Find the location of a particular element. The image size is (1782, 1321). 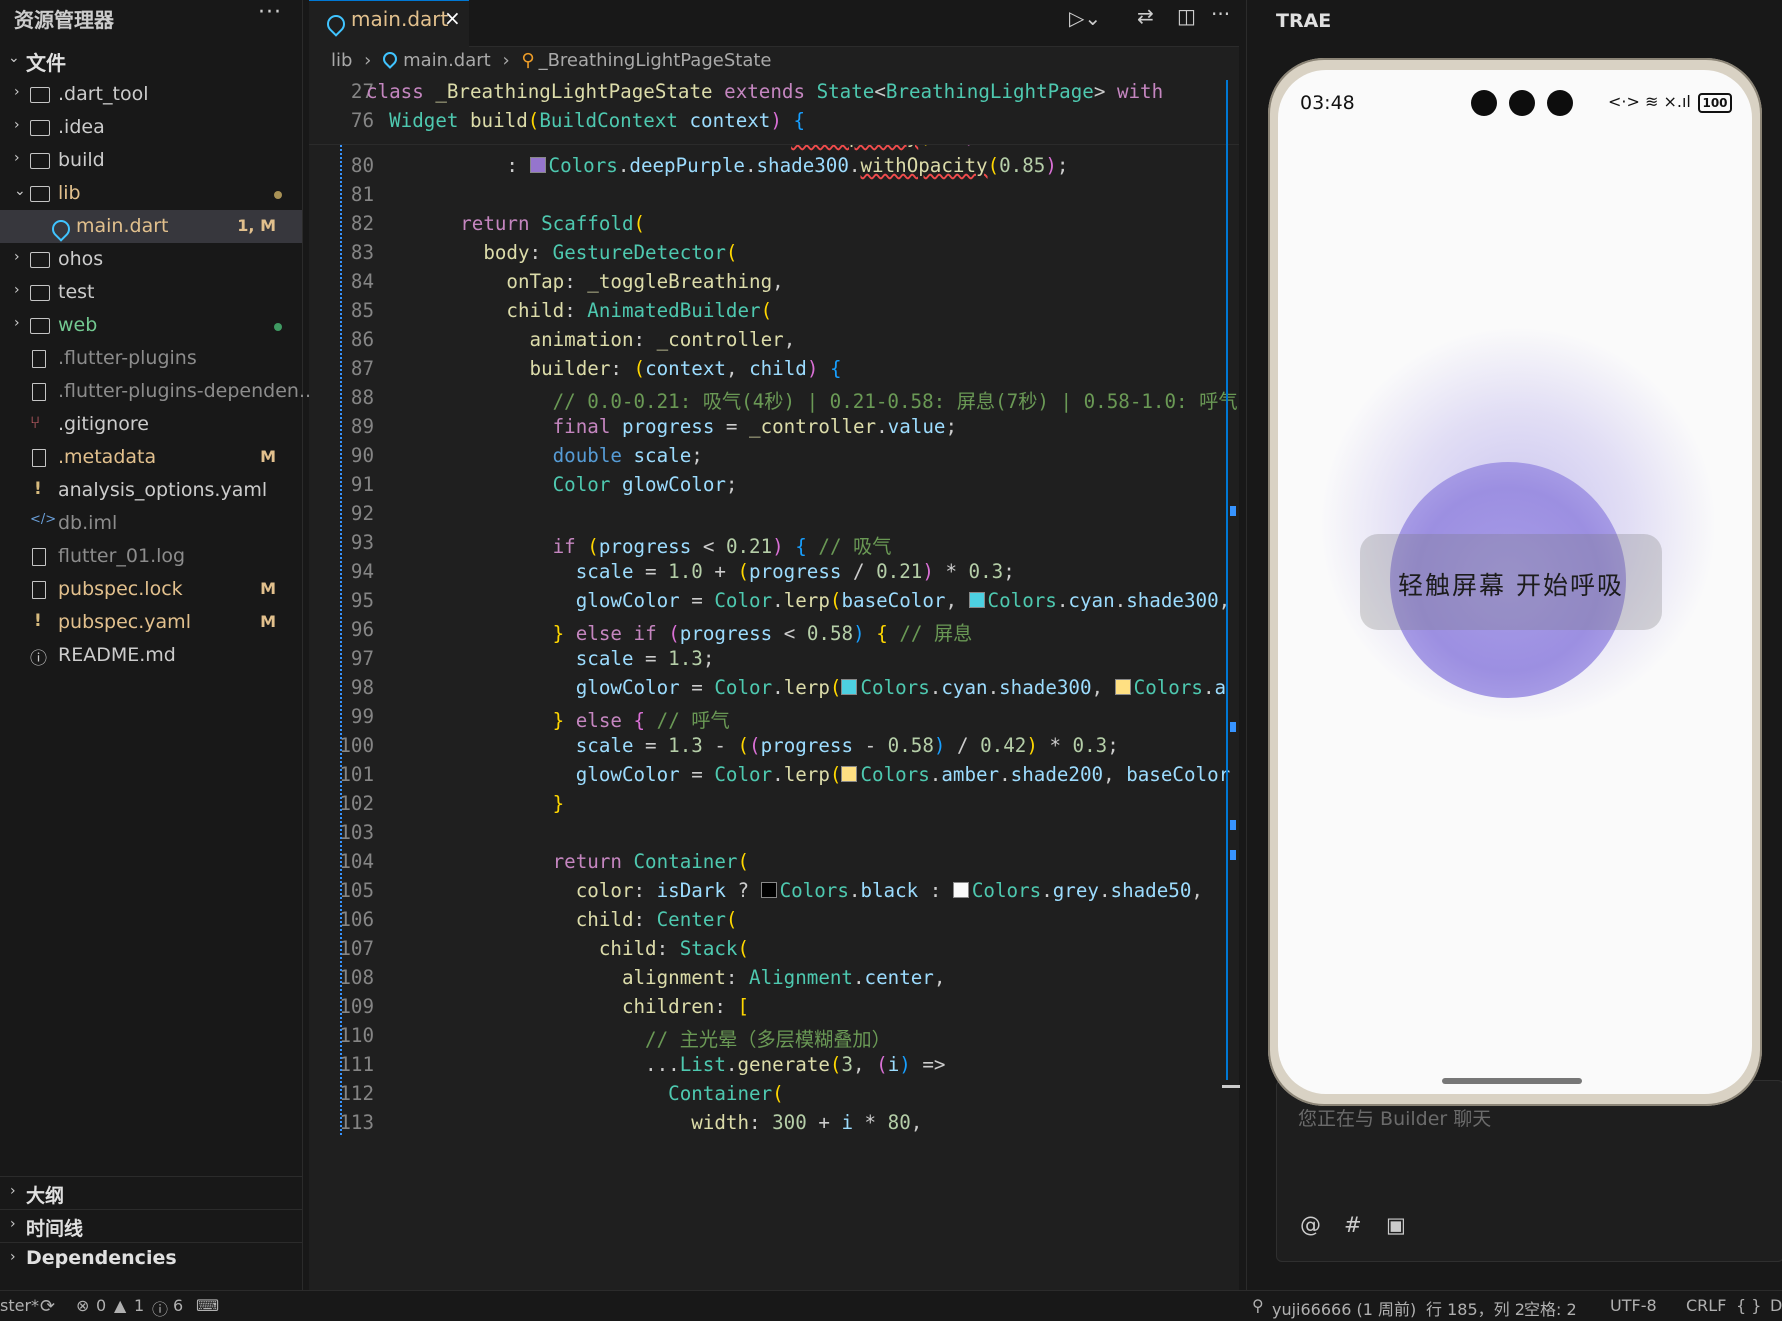

error-count: 0 is located at coordinates (101, 1305).